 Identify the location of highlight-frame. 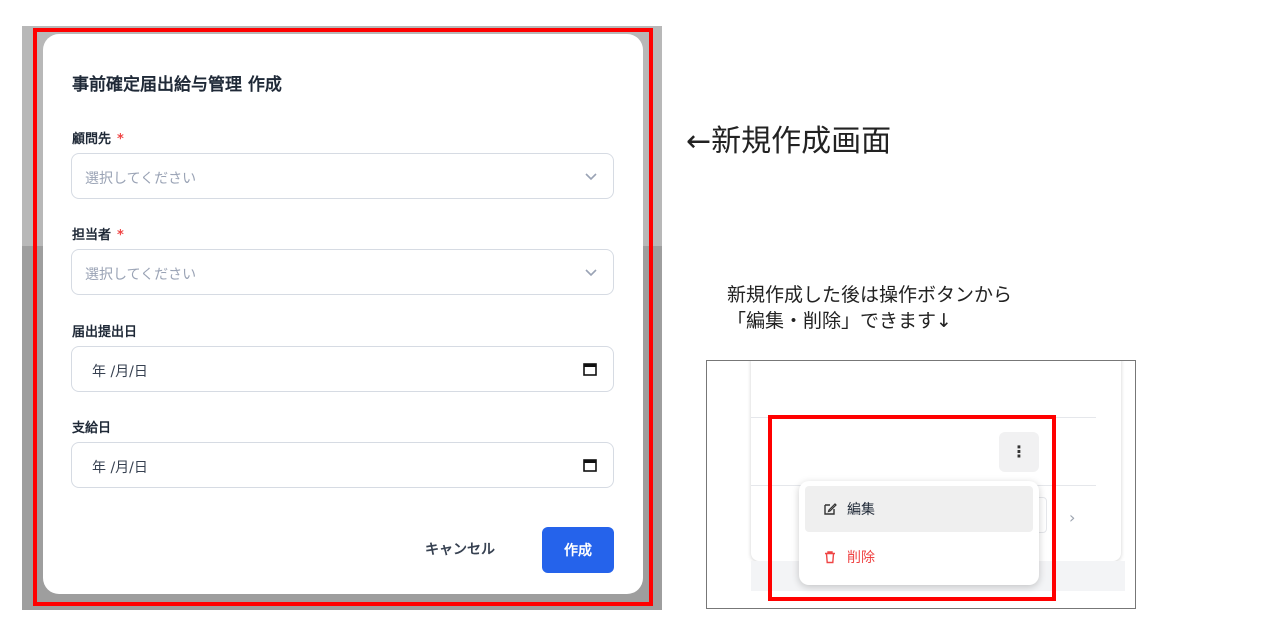
(912, 508).